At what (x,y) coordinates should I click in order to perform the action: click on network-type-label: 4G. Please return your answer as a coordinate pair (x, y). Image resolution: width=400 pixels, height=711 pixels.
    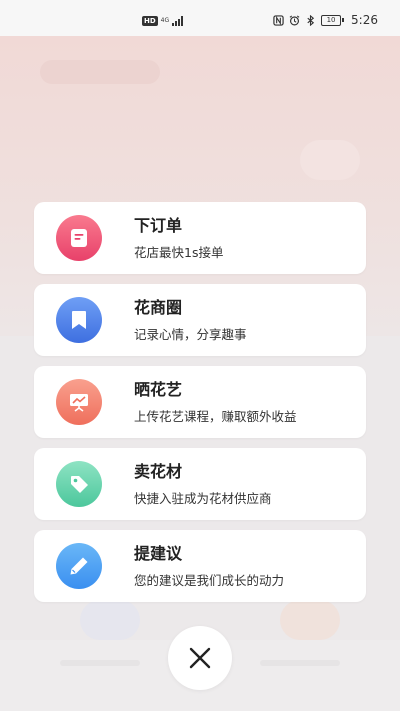
    Looking at the image, I should click on (165, 20).